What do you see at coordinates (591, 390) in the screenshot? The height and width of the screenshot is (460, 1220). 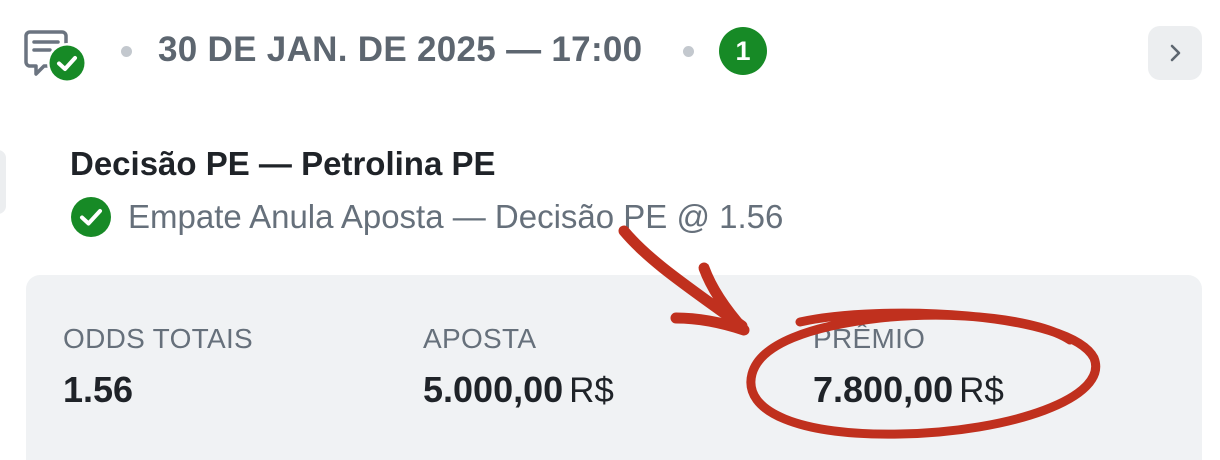 I see `stake-currency: R$` at bounding box center [591, 390].